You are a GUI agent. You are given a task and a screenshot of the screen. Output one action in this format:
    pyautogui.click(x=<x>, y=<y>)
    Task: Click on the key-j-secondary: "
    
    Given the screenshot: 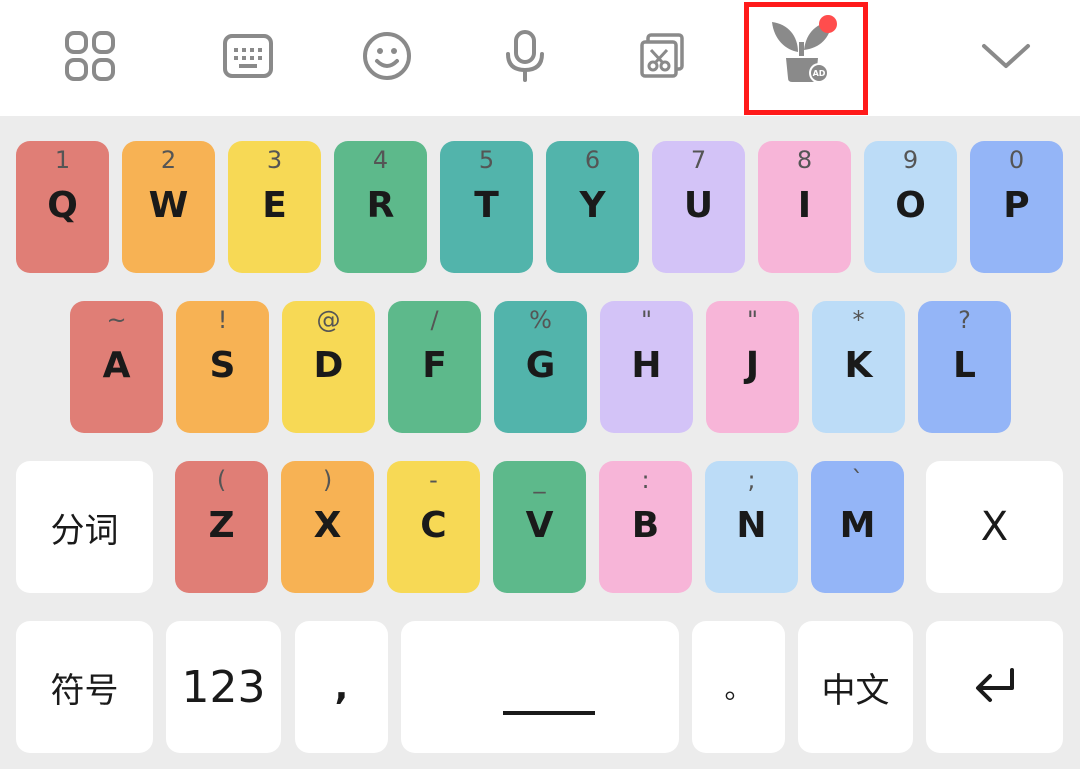 What is the action you would take?
    pyautogui.click(x=752, y=320)
    